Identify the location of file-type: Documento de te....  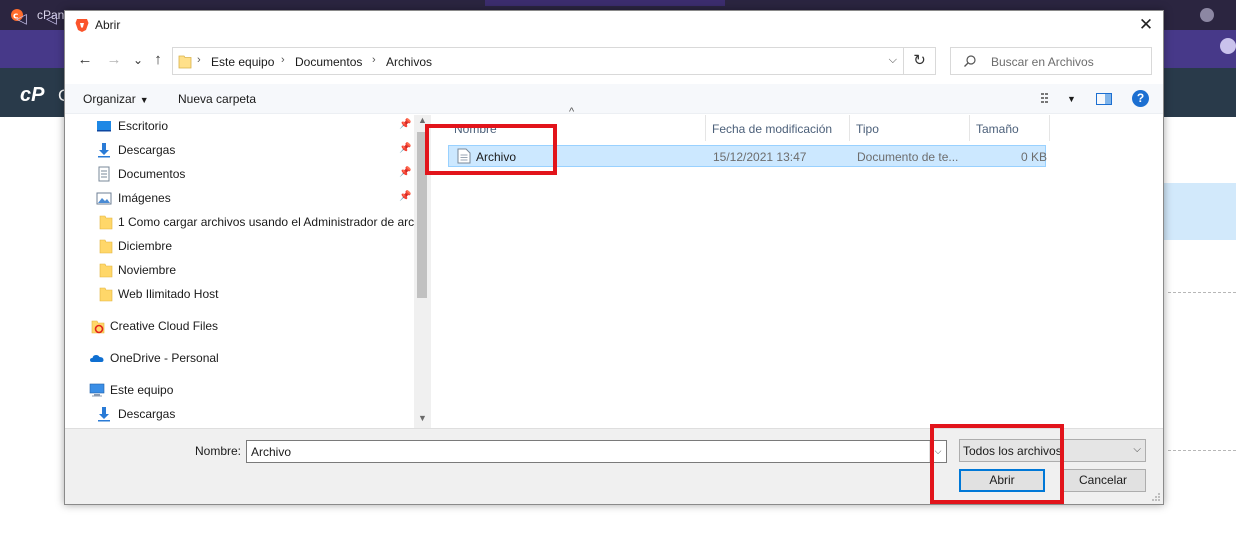
(908, 157).